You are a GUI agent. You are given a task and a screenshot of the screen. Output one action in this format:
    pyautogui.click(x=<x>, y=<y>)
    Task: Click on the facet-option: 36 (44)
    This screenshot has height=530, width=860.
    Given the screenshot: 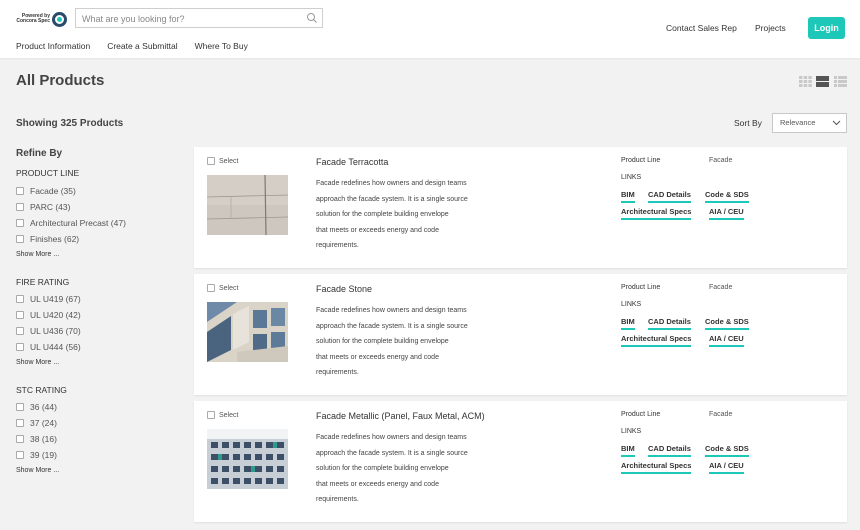 What is the action you would take?
    pyautogui.click(x=36, y=407)
    